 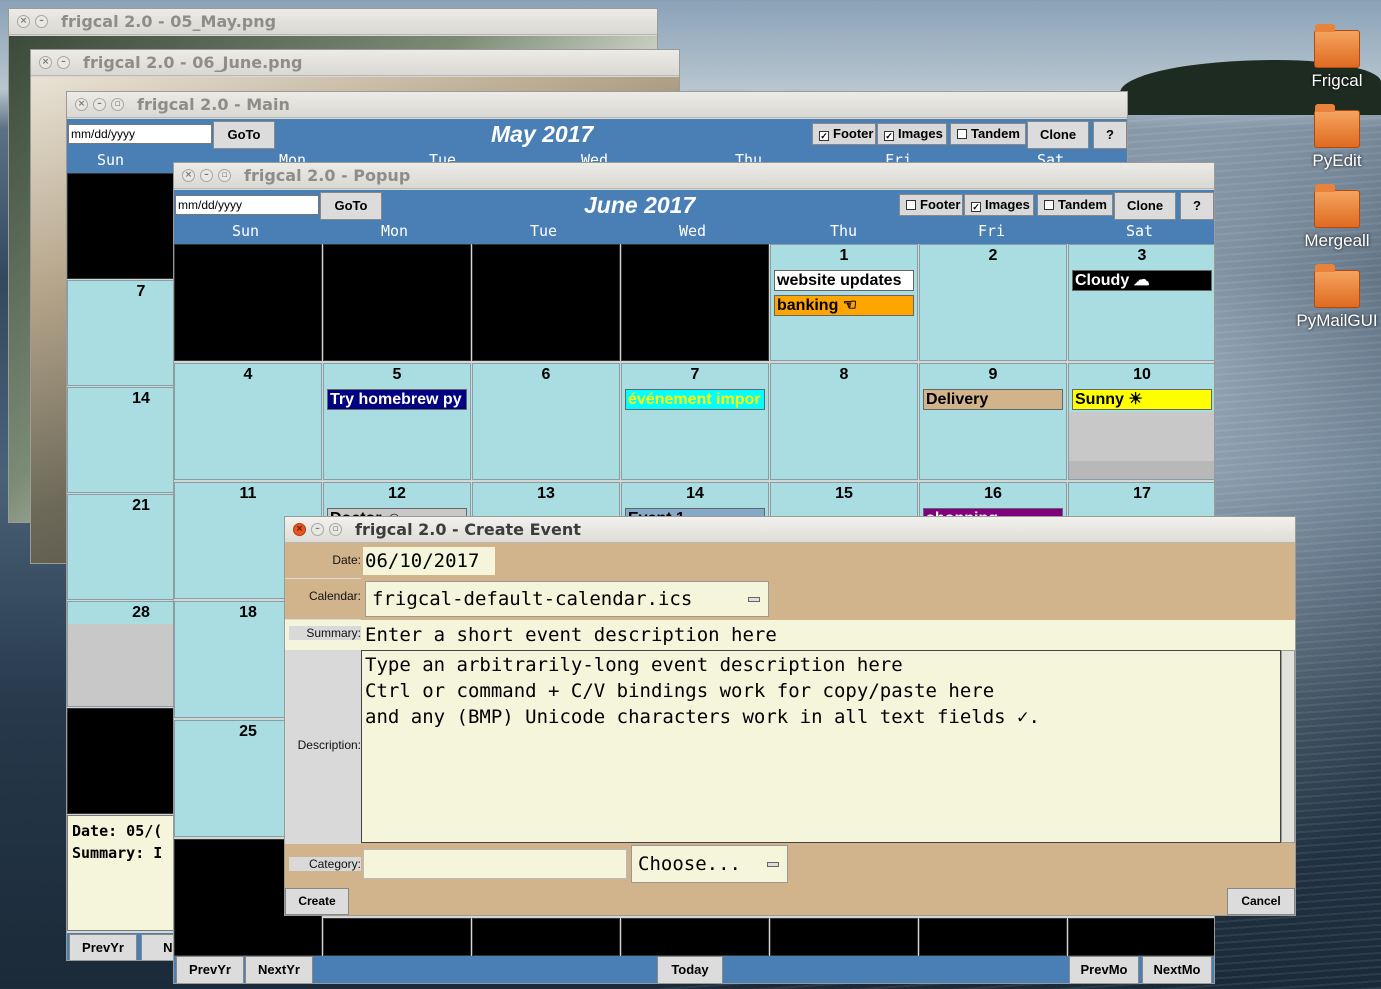 What do you see at coordinates (931, 205) in the screenshot?
I see `footer-checkbox: Footer` at bounding box center [931, 205].